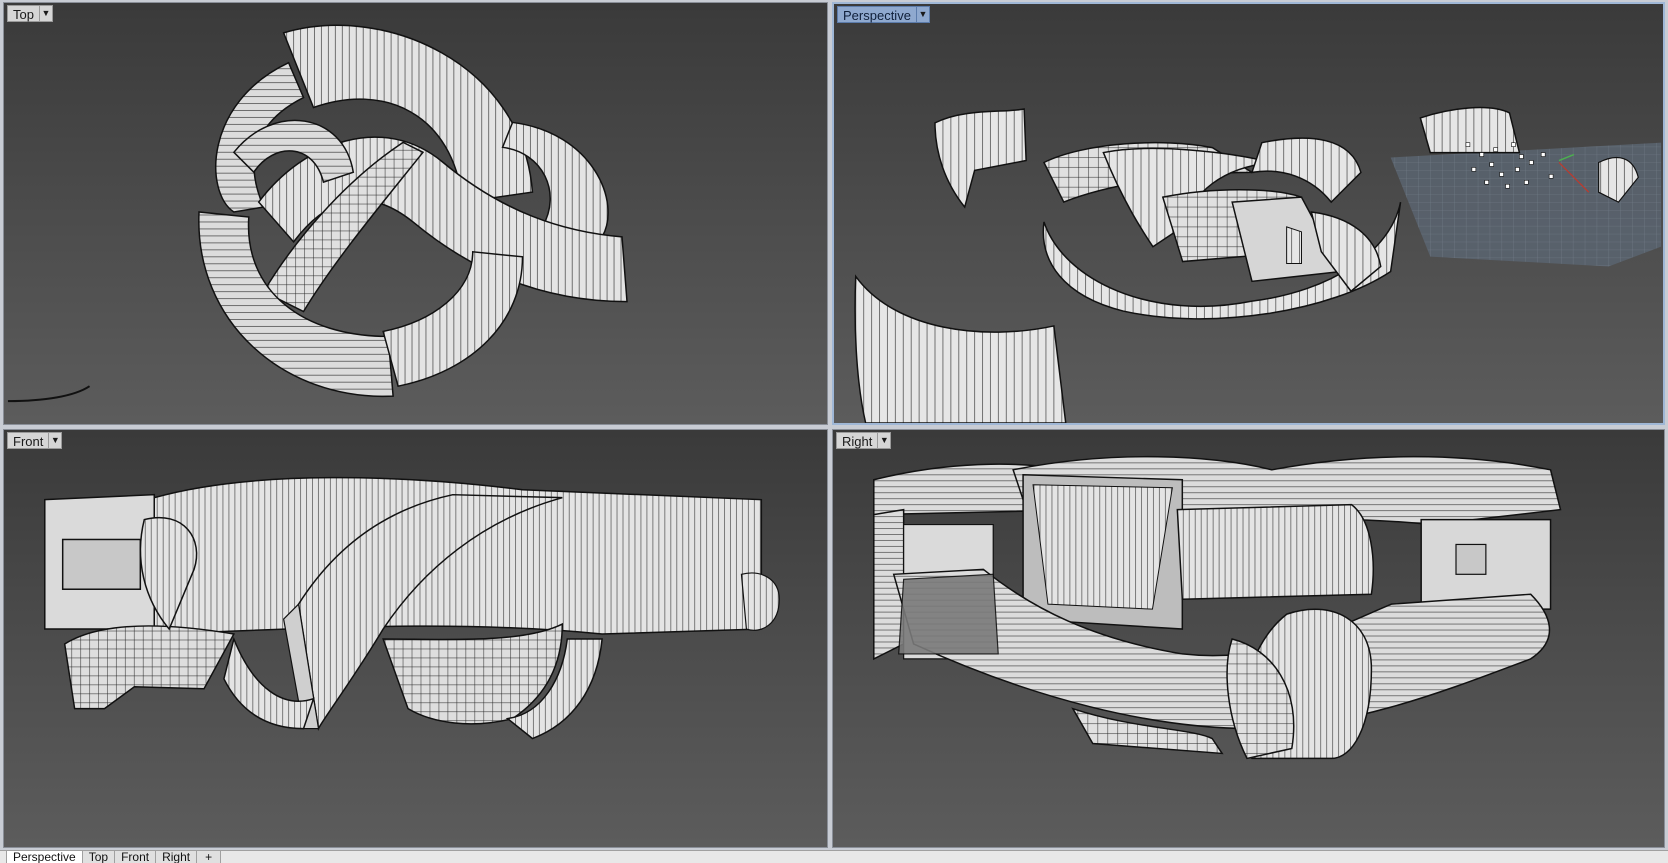 This screenshot has height=863, width=1668. Describe the element at coordinates (412, 608) in the screenshot. I see `front-view-geometry` at that location.